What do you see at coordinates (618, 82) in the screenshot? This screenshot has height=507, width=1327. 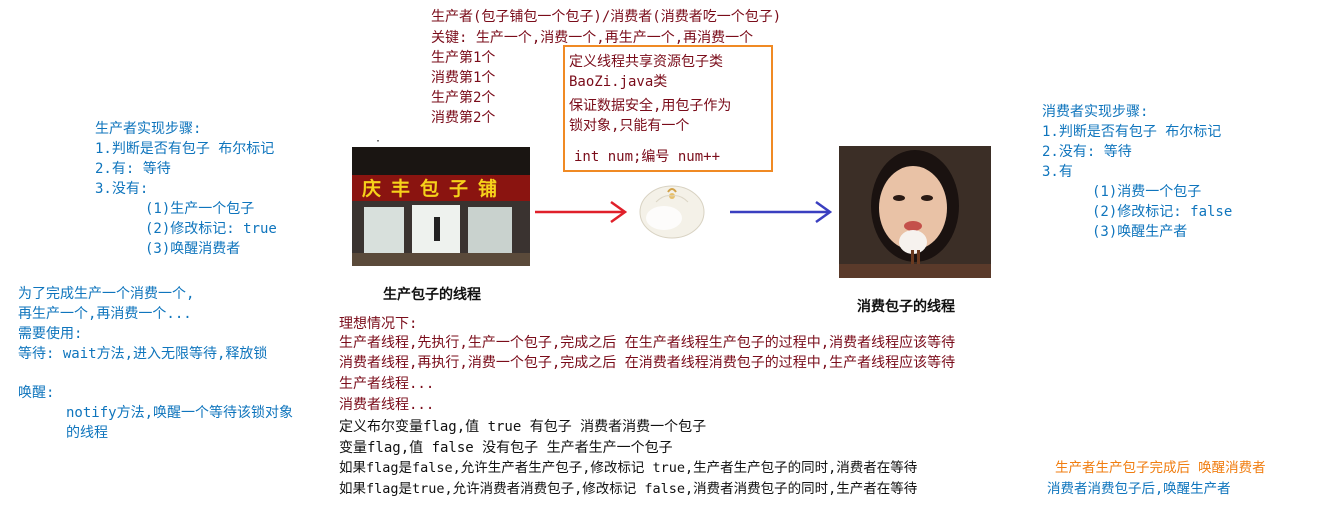 I see `resource-line-2: BaoZi.java类` at bounding box center [618, 82].